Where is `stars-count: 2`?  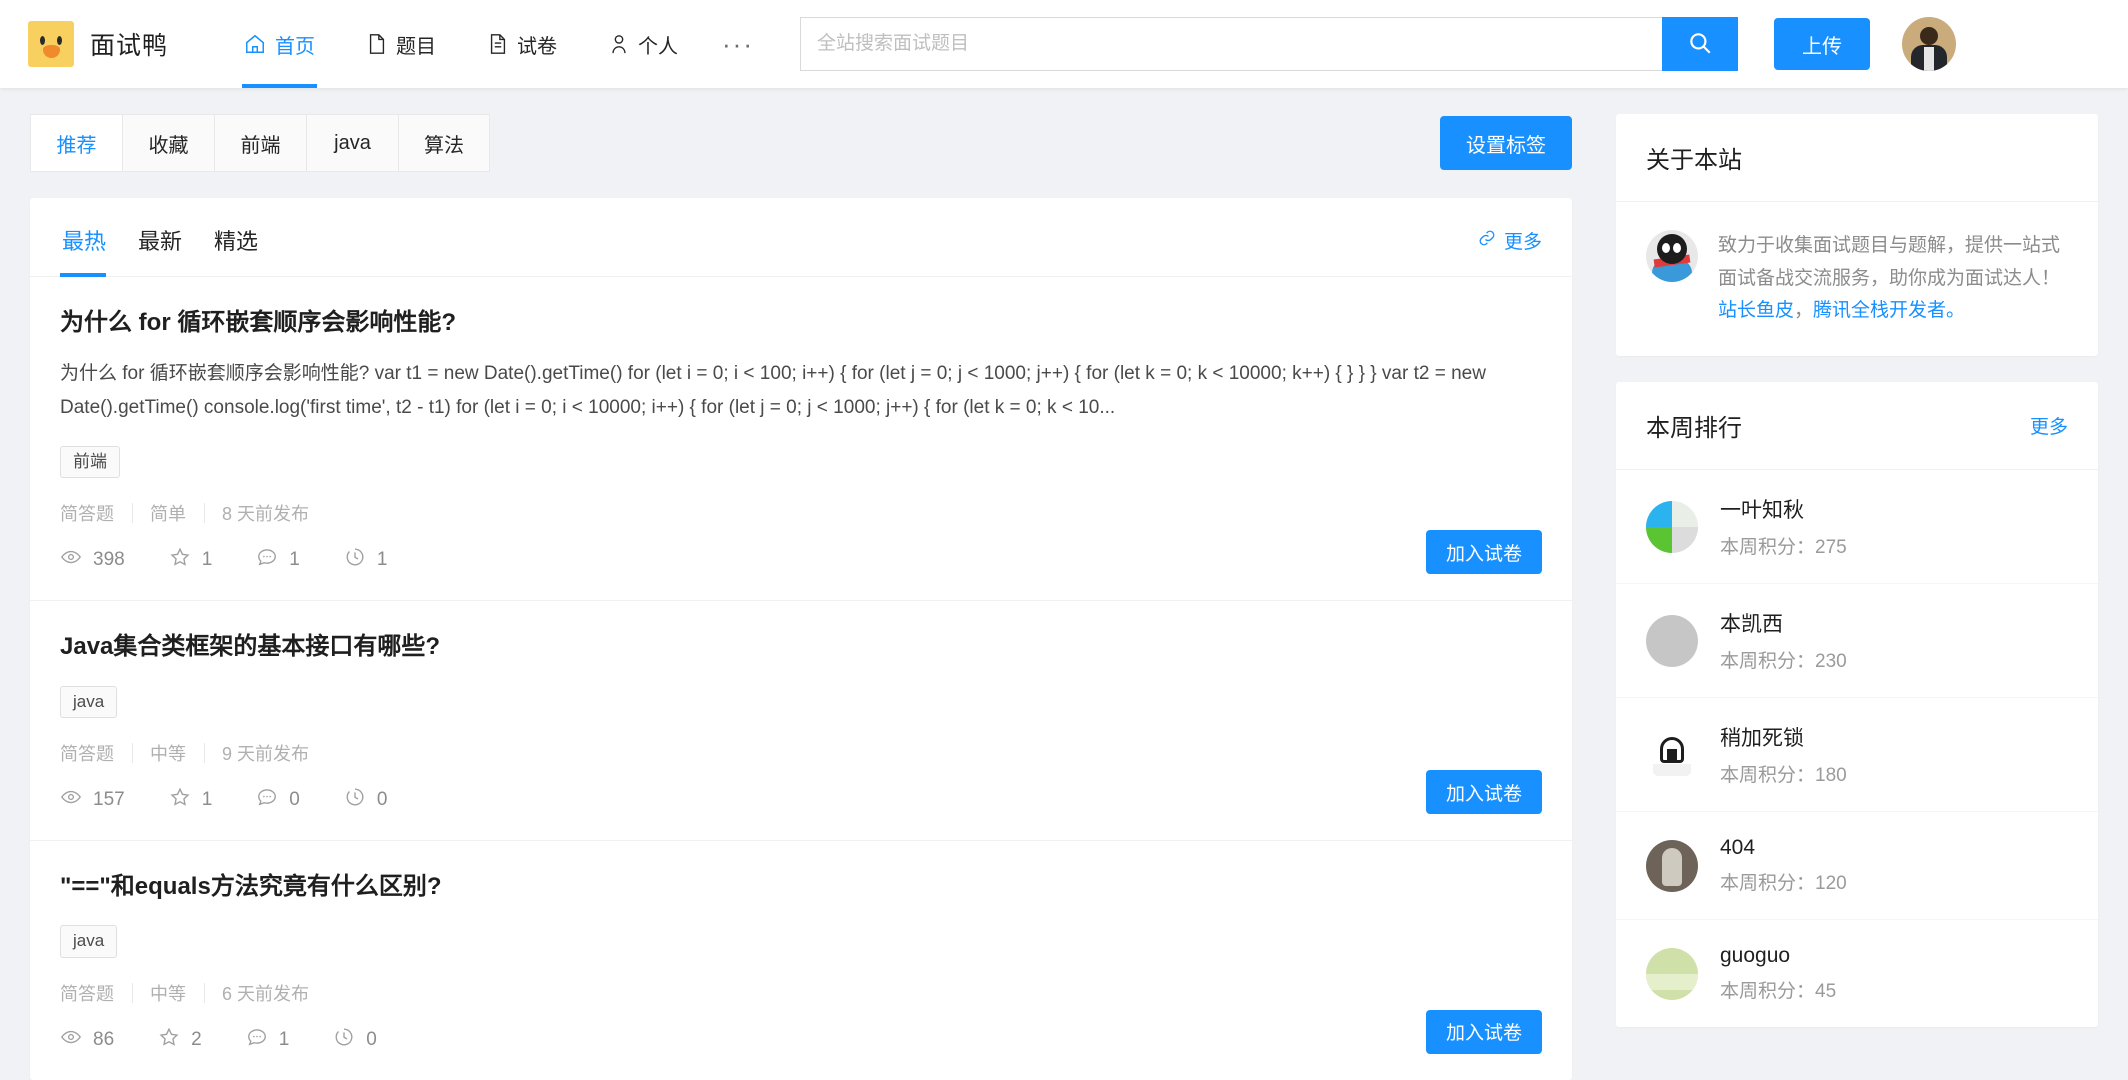
stars-count: 2 is located at coordinates (196, 1039).